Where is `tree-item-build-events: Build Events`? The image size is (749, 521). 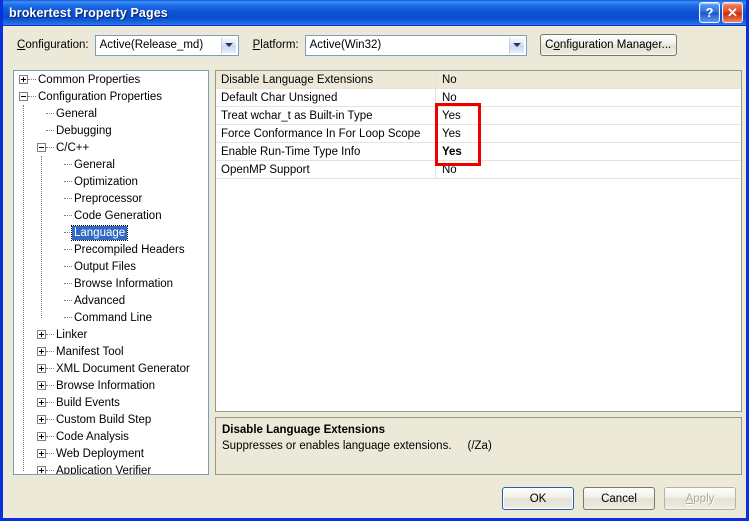 tree-item-build-events: Build Events is located at coordinates (111, 402).